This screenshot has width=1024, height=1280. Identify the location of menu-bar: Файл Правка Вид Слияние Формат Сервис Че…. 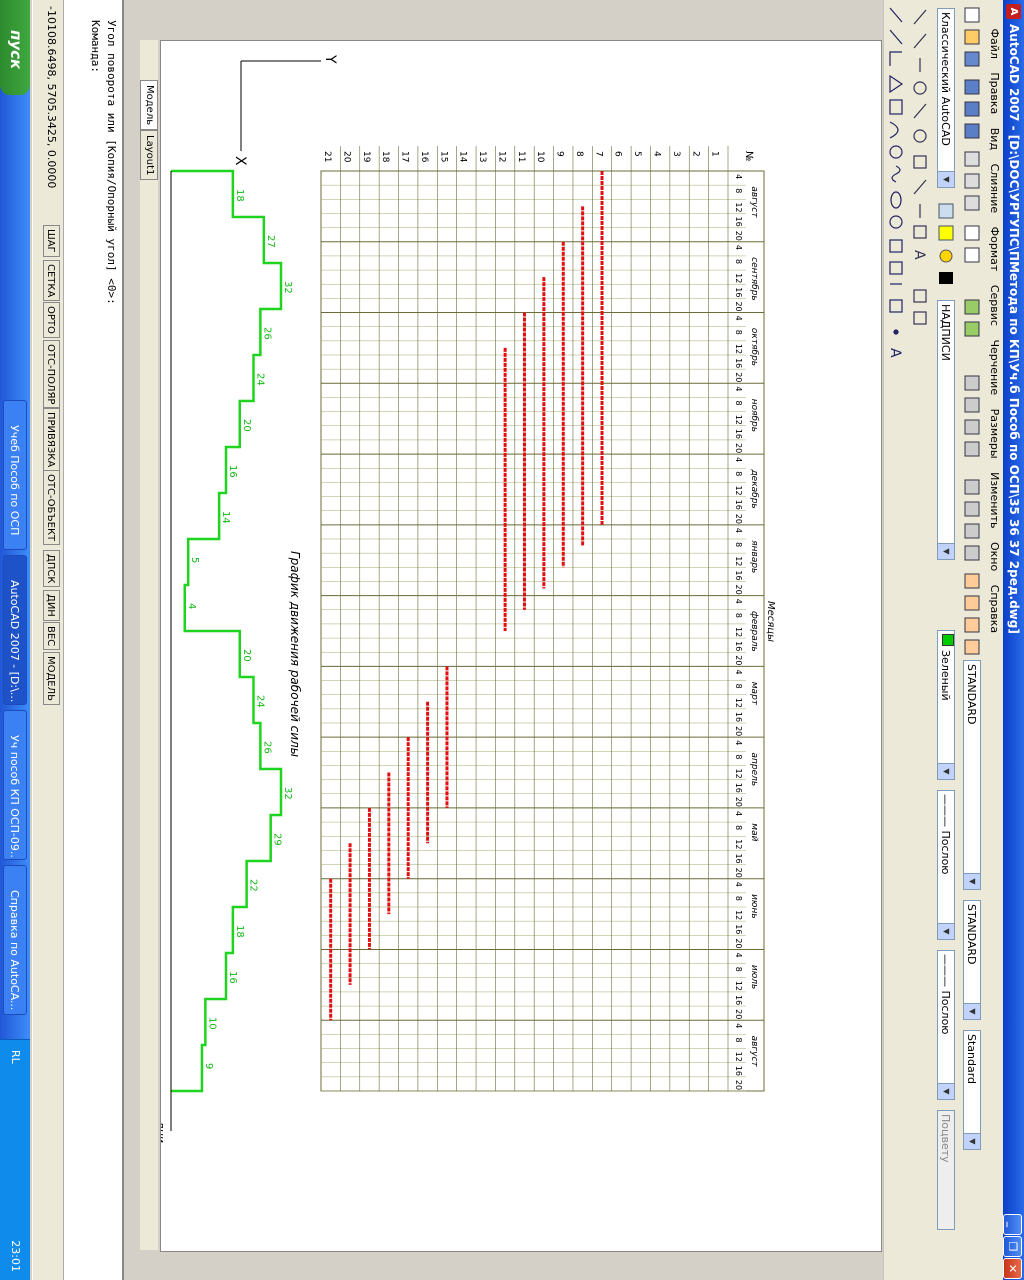
(993, 640).